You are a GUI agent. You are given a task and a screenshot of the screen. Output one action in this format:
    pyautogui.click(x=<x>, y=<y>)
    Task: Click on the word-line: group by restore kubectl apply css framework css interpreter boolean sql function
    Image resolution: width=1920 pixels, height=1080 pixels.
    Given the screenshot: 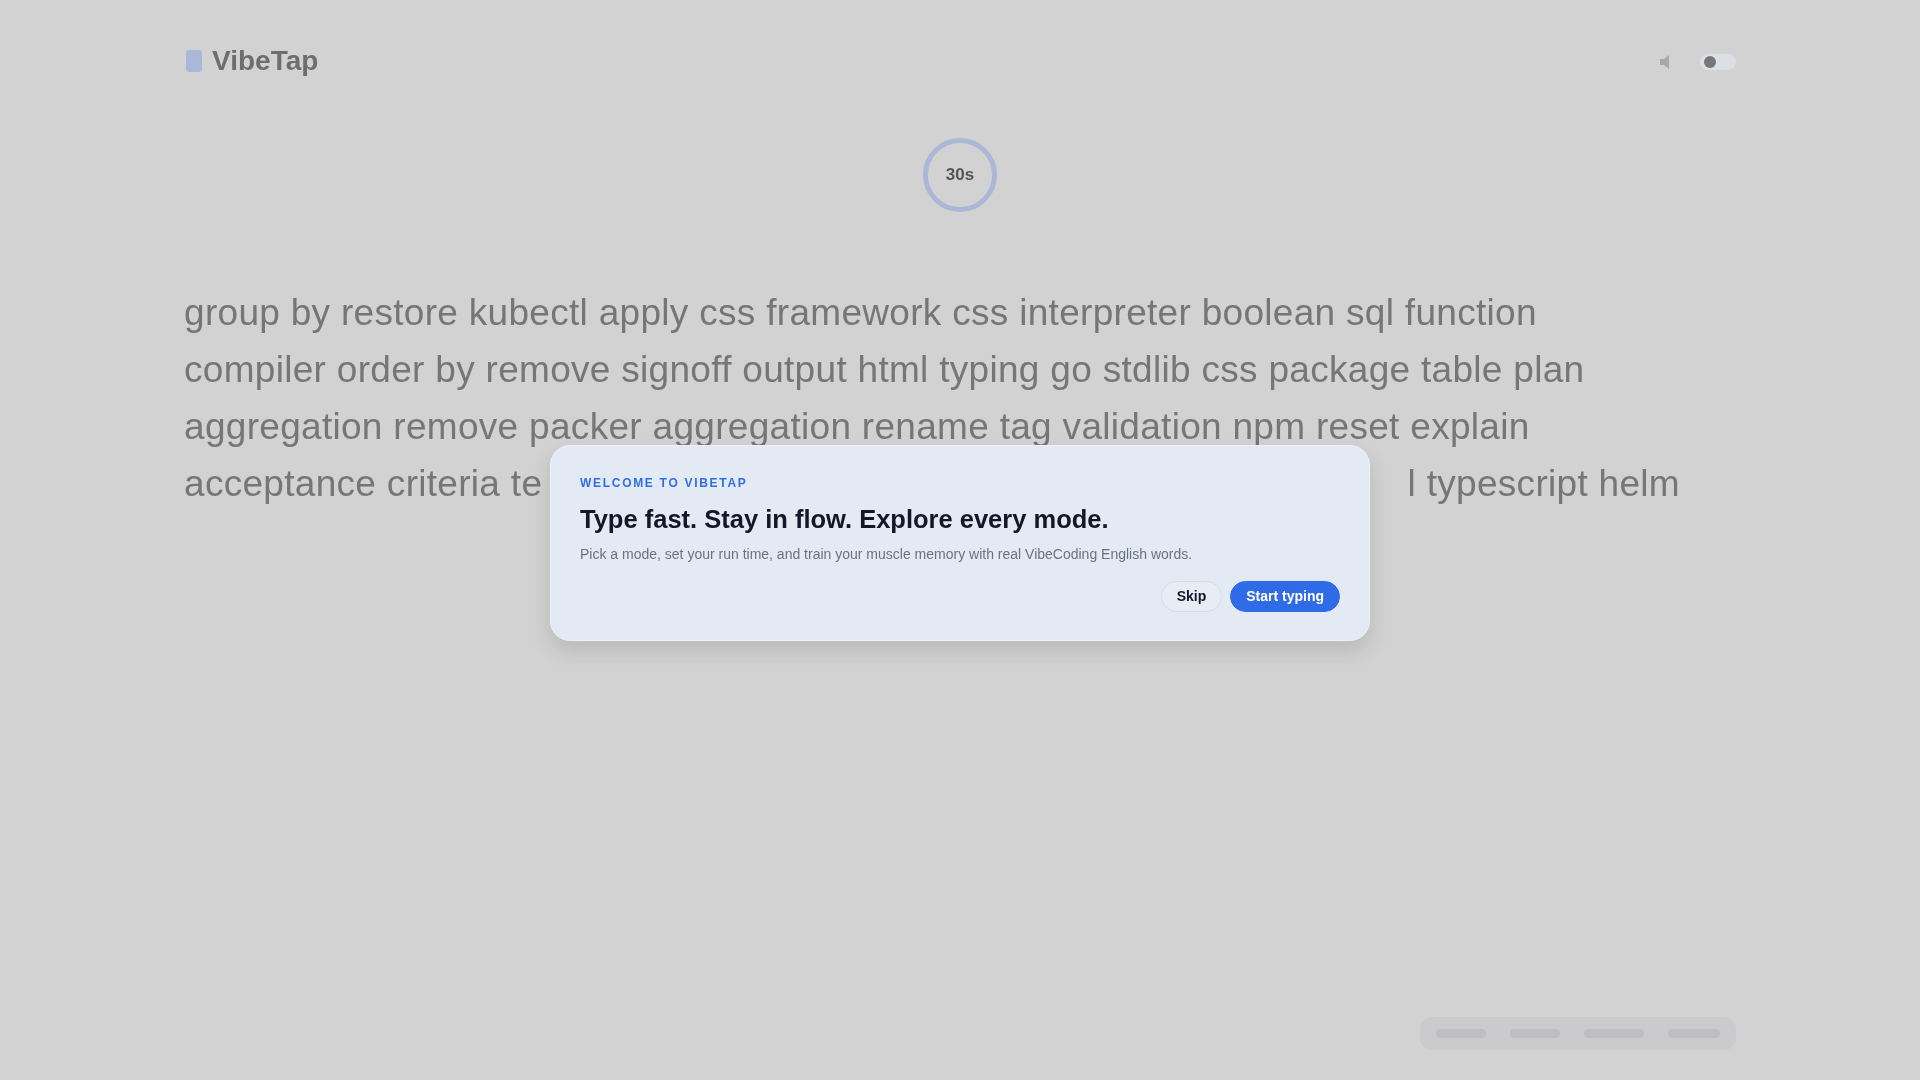 What is the action you would take?
    pyautogui.click(x=860, y=313)
    